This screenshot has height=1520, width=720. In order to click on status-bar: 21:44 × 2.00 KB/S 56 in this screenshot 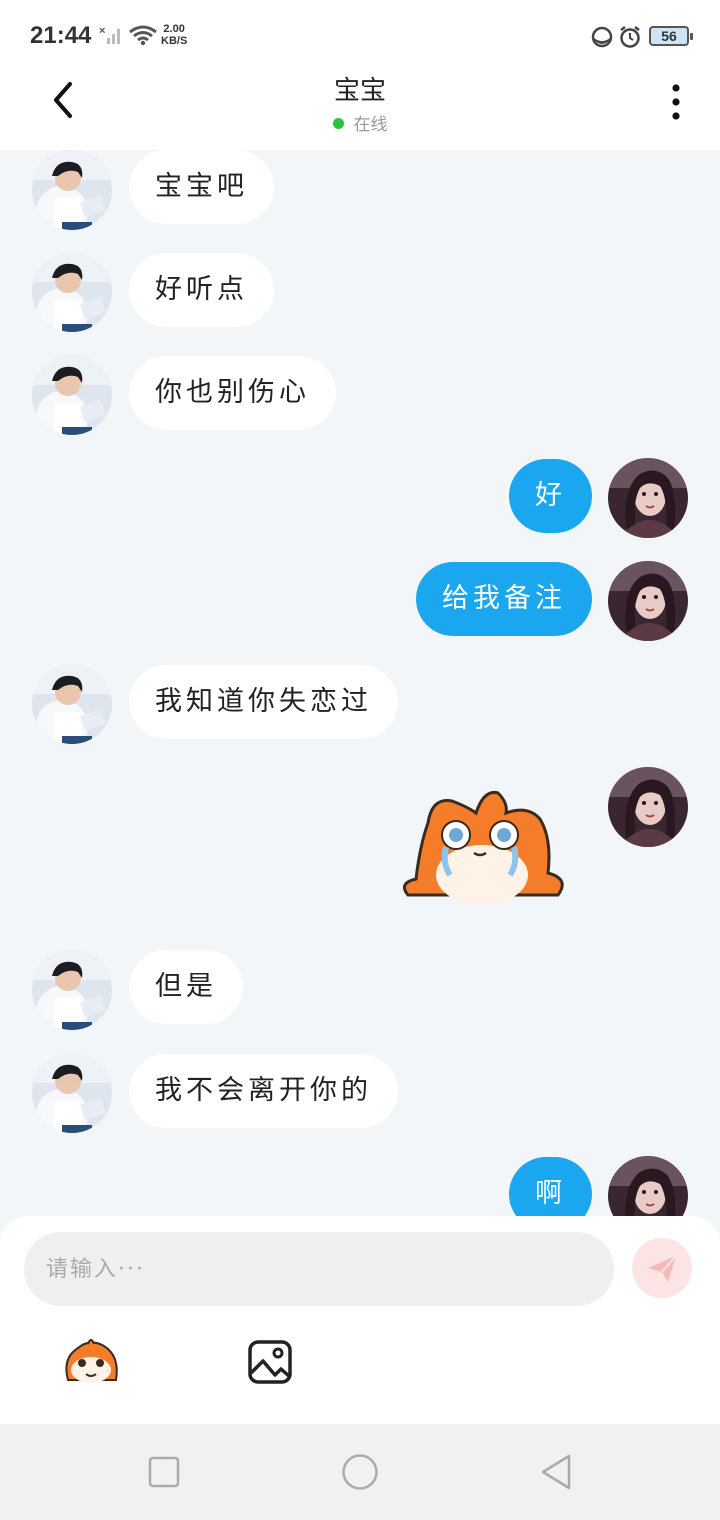, I will do `click(360, 34)`.